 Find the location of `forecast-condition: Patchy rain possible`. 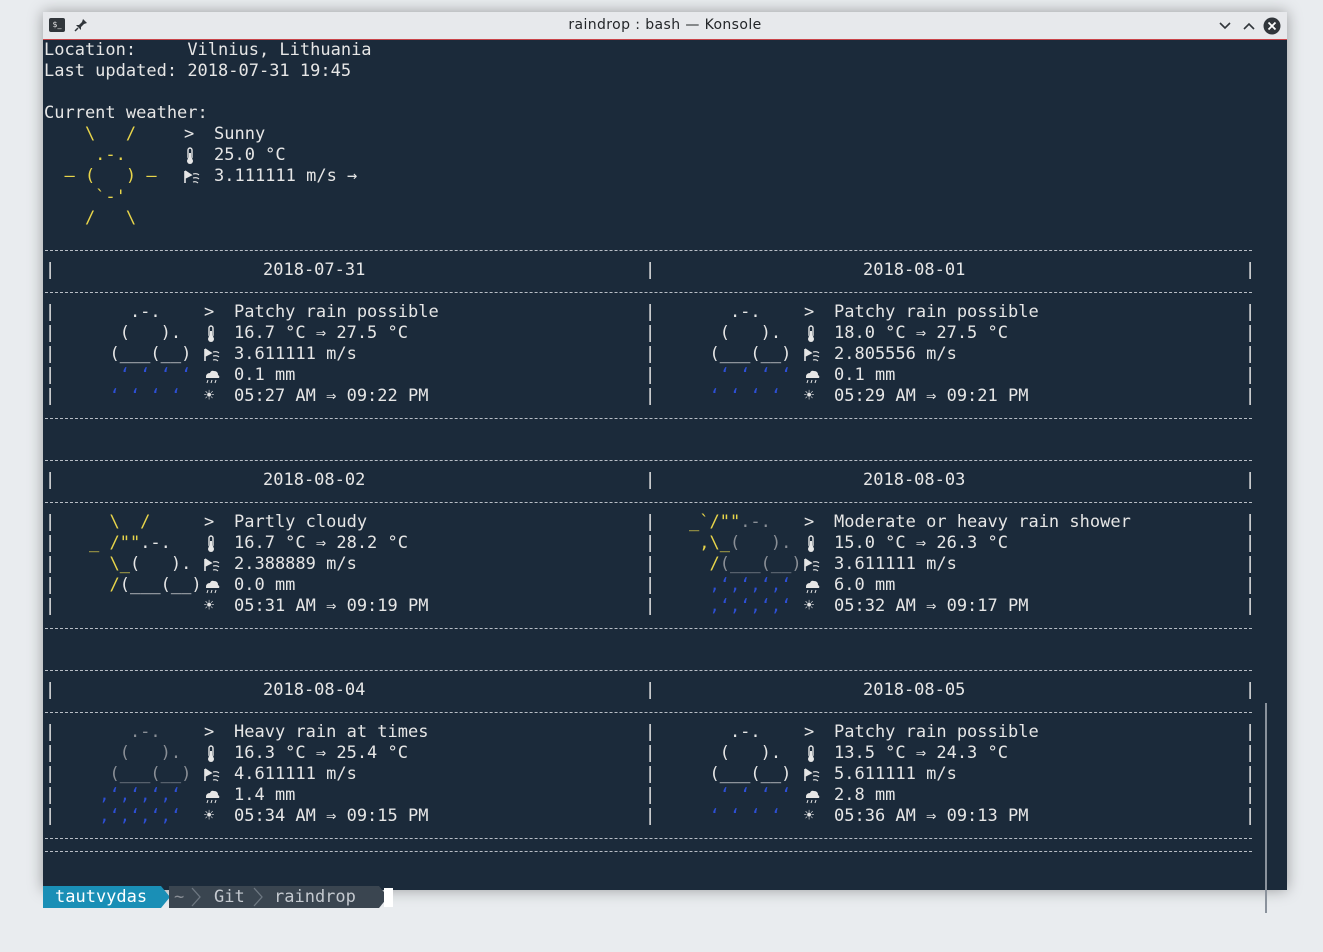

forecast-condition: Patchy rain possible is located at coordinates (336, 312).